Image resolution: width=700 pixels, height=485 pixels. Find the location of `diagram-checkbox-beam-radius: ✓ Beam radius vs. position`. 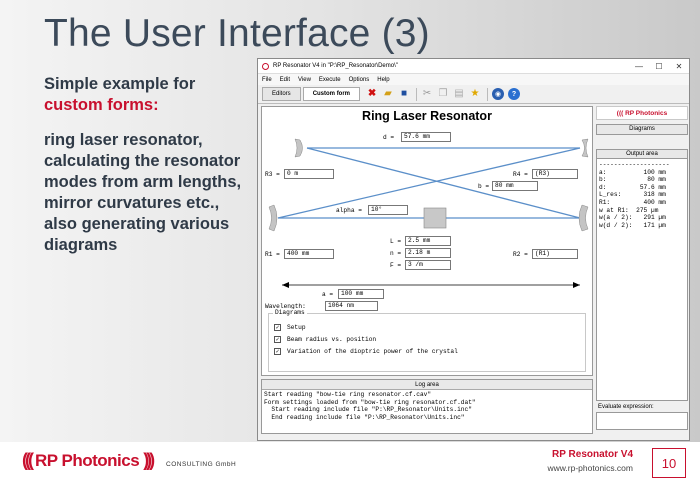

diagram-checkbox-beam-radius: ✓ Beam radius vs. position is located at coordinates (325, 339).